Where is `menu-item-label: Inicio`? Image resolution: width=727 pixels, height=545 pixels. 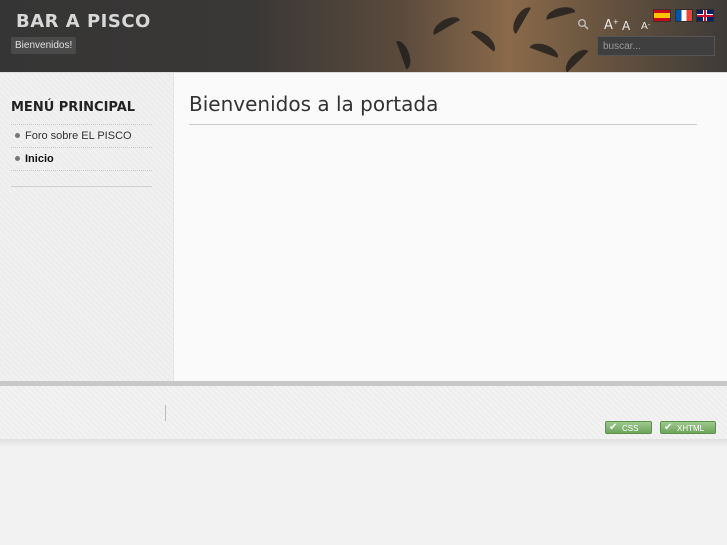 menu-item-label: Inicio is located at coordinates (39, 159).